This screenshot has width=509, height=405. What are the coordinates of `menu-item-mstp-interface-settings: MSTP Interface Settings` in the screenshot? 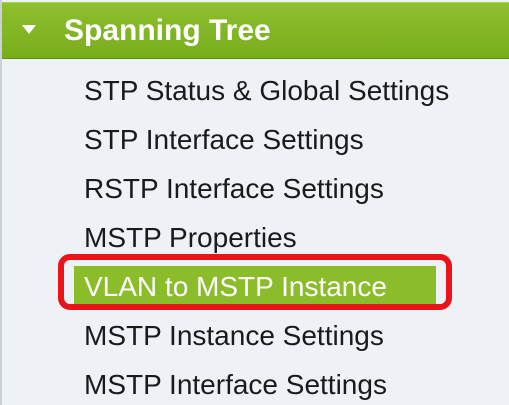 It's located at (255, 382).